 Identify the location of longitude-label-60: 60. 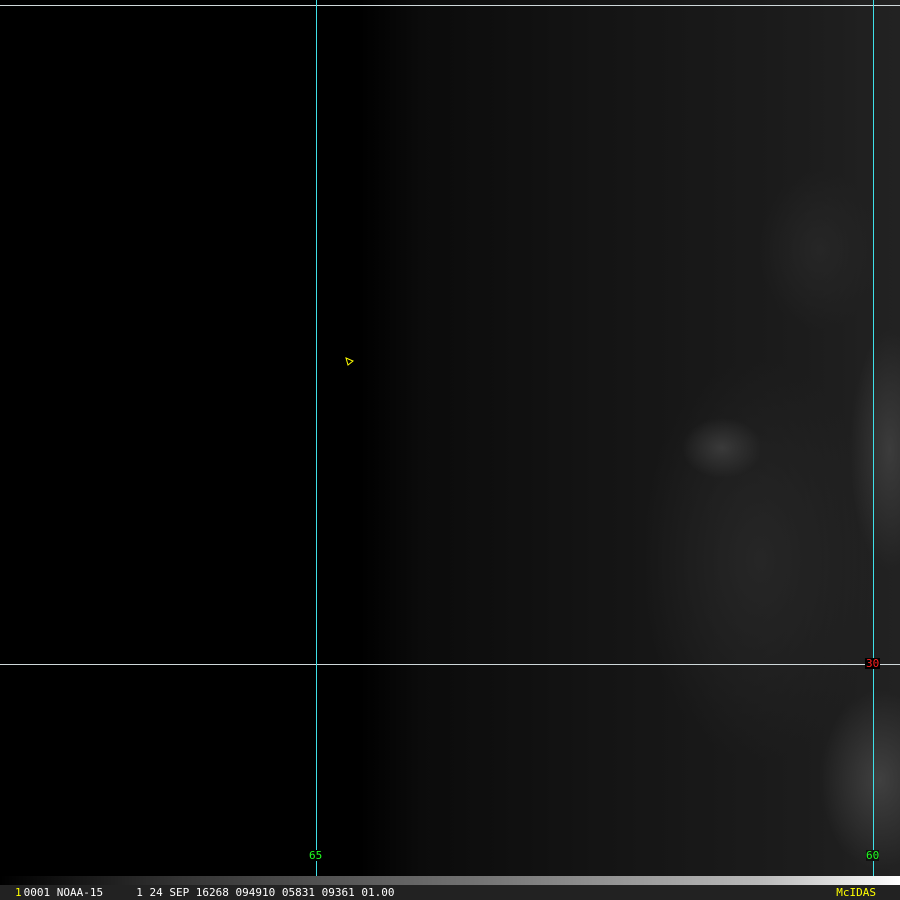
(873, 855).